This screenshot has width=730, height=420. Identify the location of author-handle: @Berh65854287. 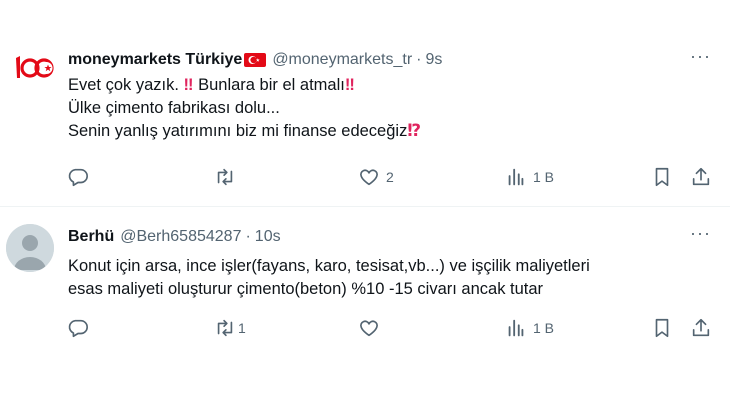
(180, 237).